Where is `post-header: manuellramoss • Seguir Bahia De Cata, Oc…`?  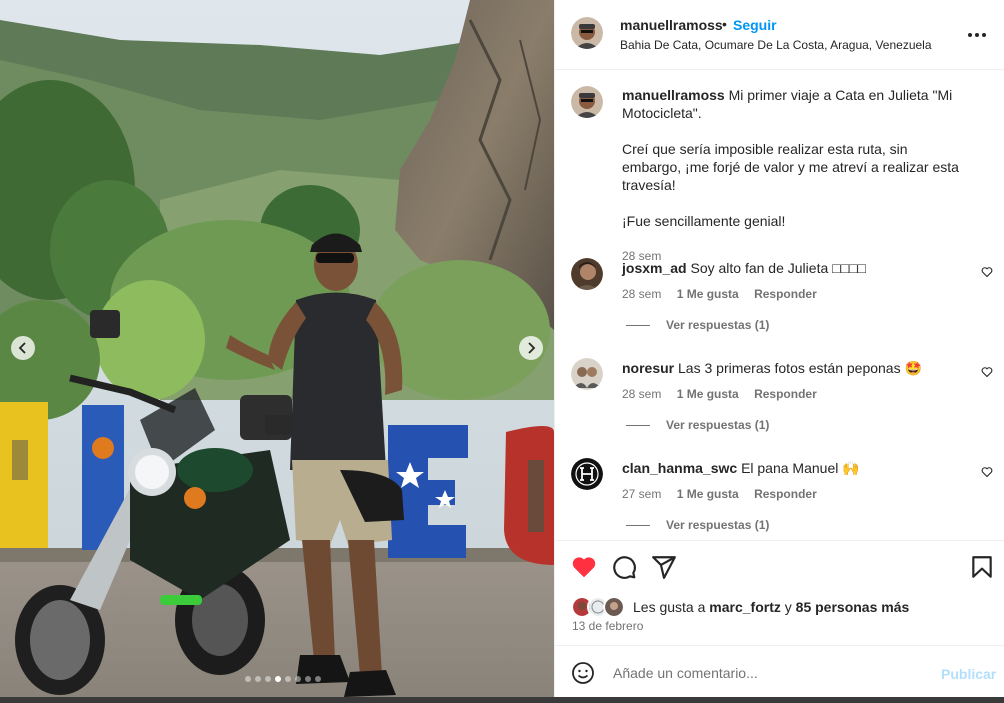 post-header: manuellramoss • Seguir Bahia De Cata, Oc… is located at coordinates (779, 35).